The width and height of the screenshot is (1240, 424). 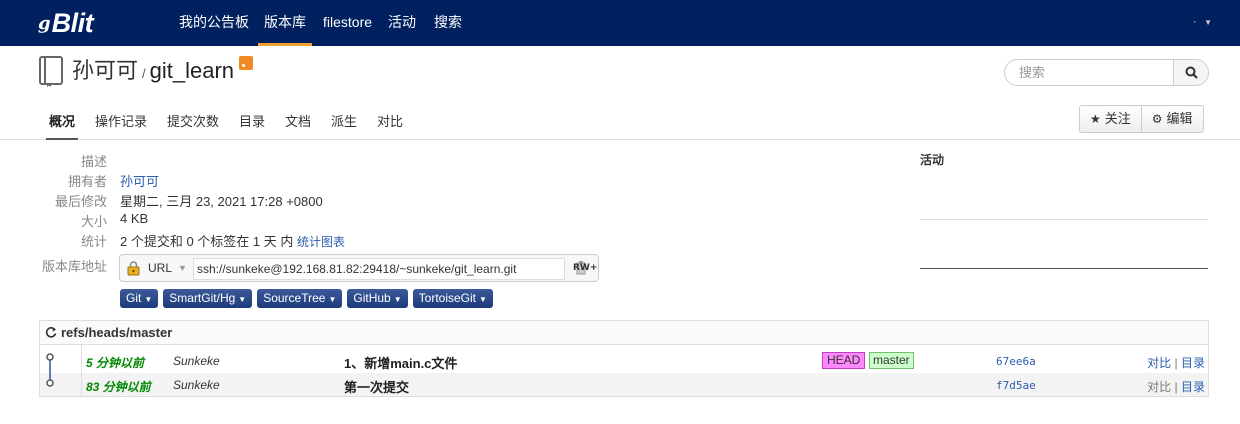 What do you see at coordinates (891, 360) in the screenshot?
I see `branch-ref-badge: master` at bounding box center [891, 360].